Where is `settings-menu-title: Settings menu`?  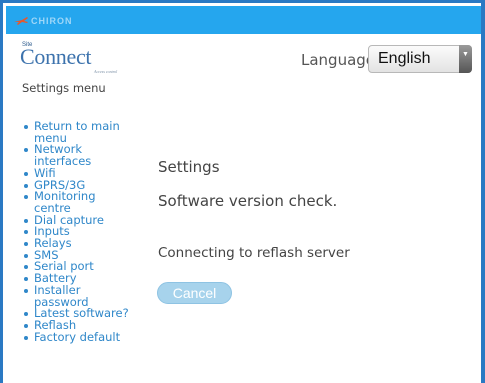
settings-menu-title: Settings menu is located at coordinates (64, 88).